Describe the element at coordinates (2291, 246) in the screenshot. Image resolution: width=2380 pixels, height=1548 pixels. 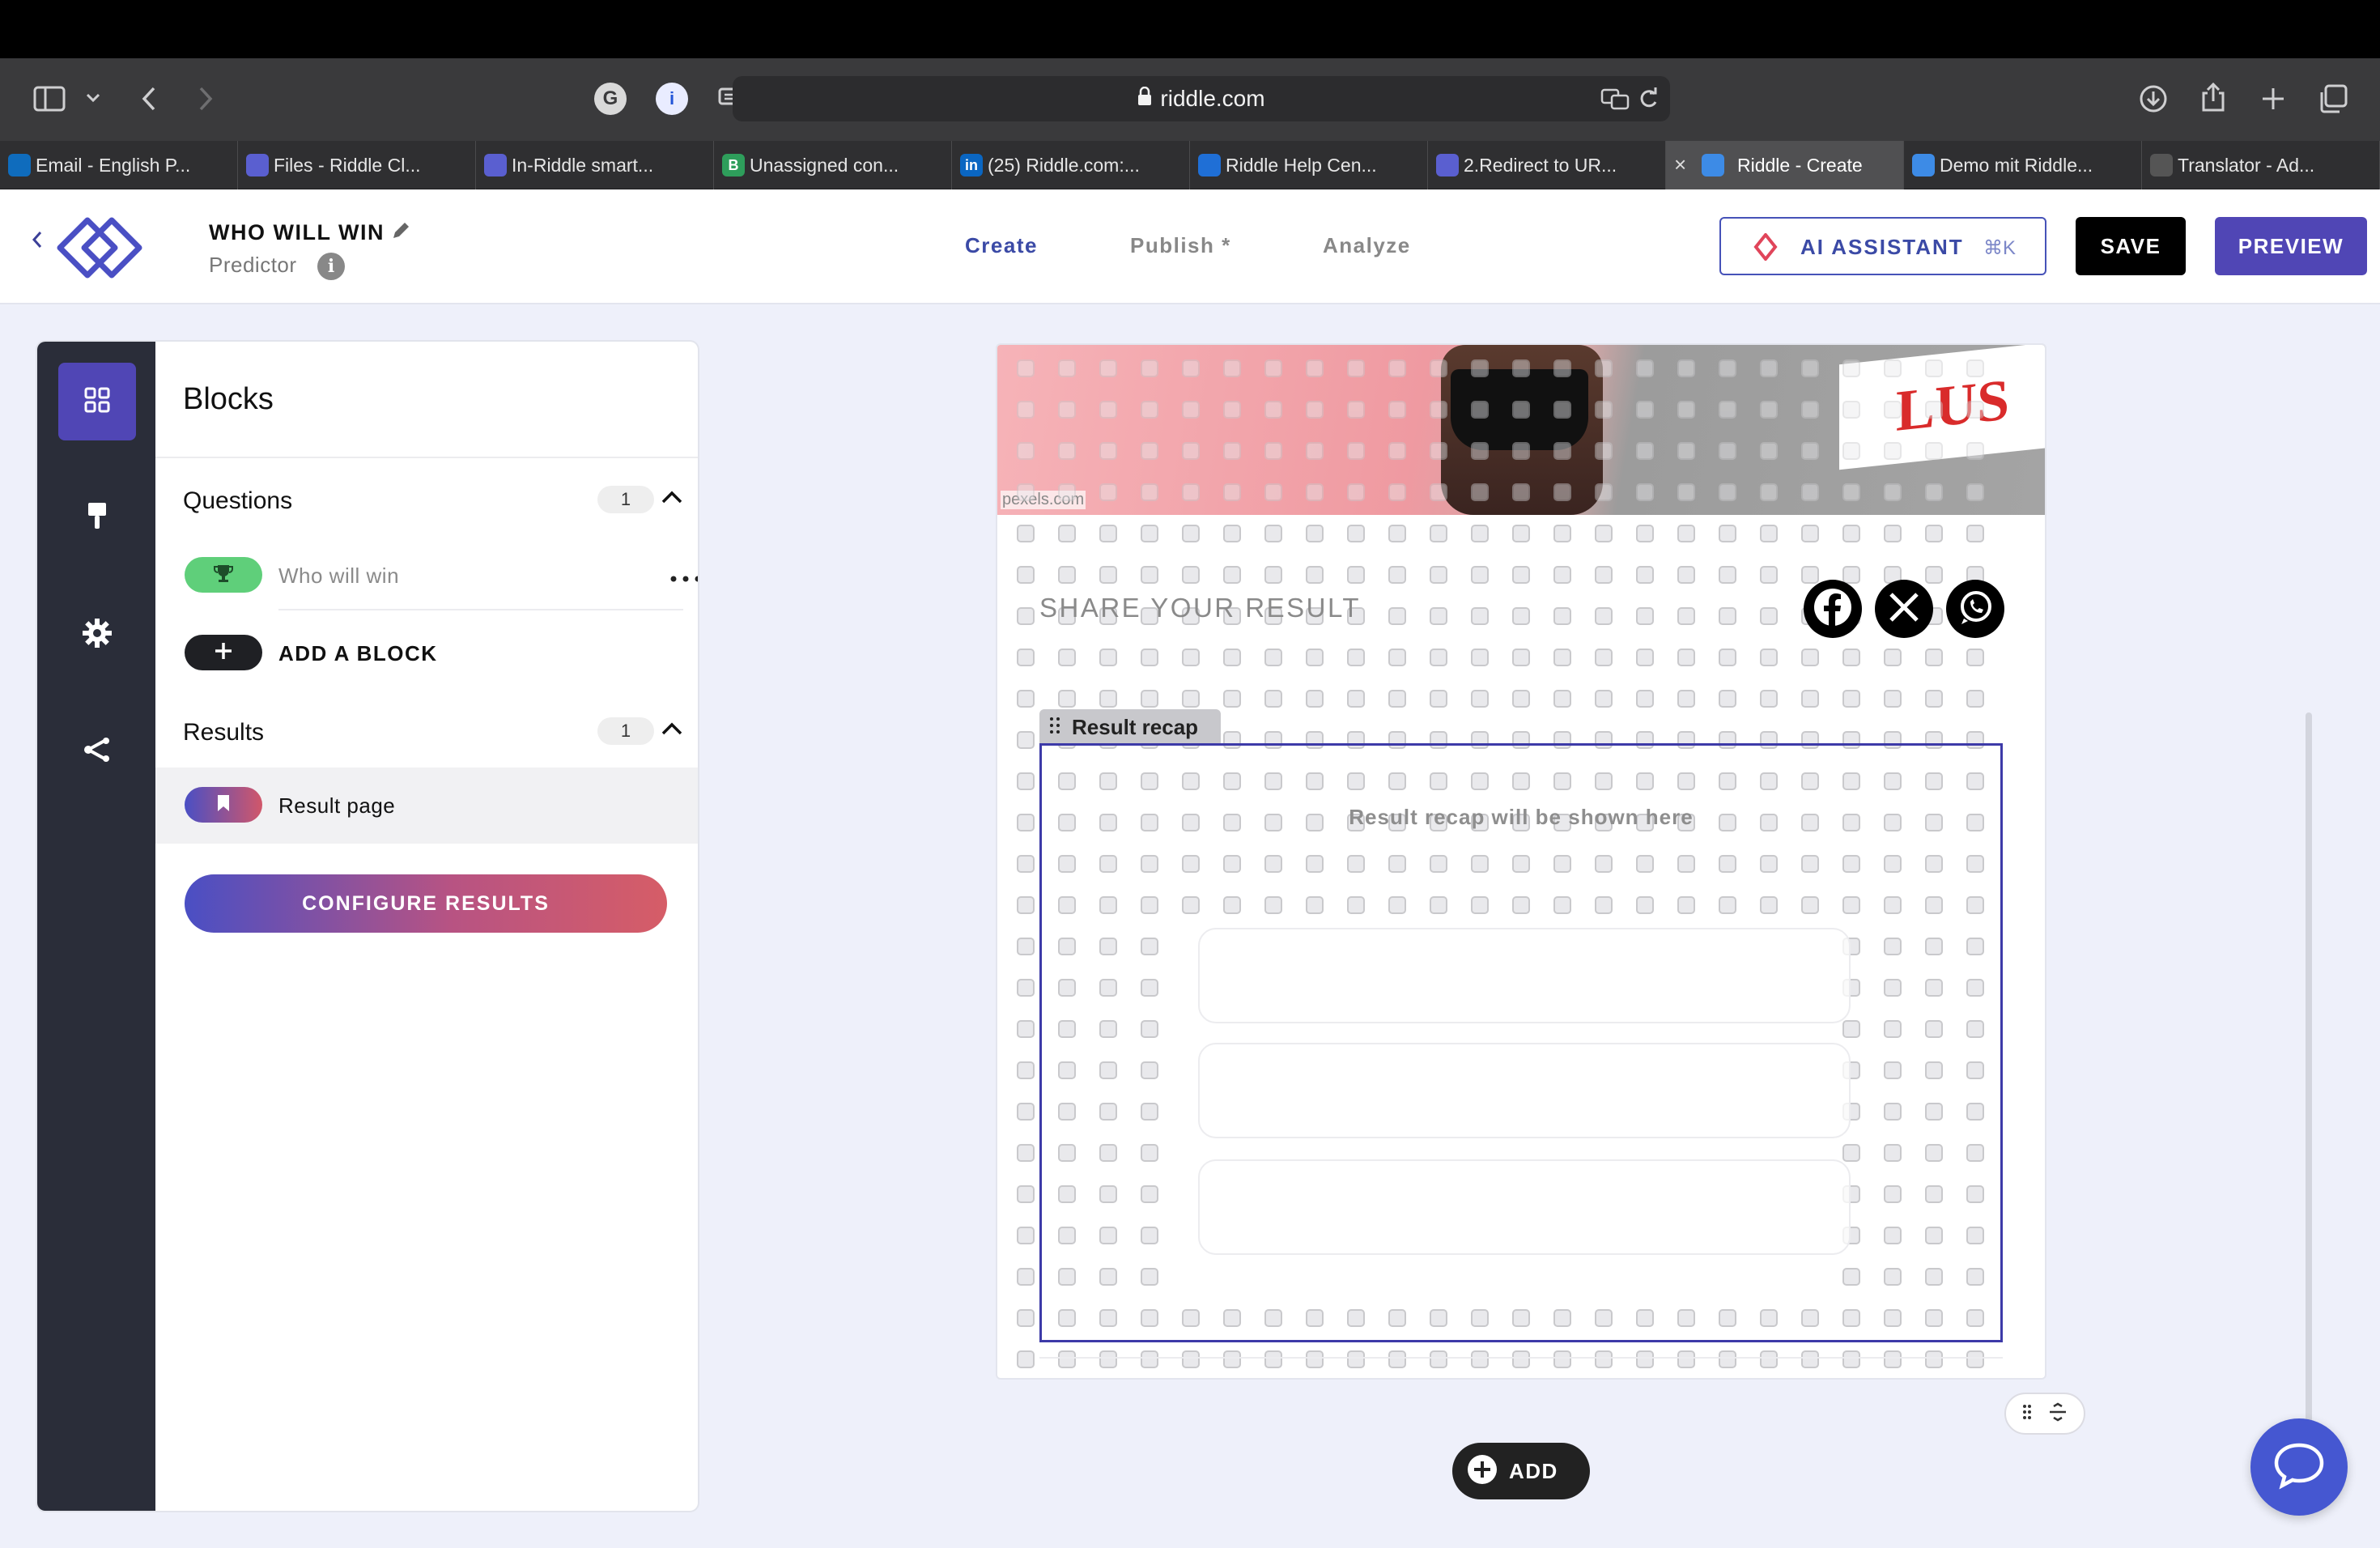
I see `preview-button: PREVIEW` at that location.